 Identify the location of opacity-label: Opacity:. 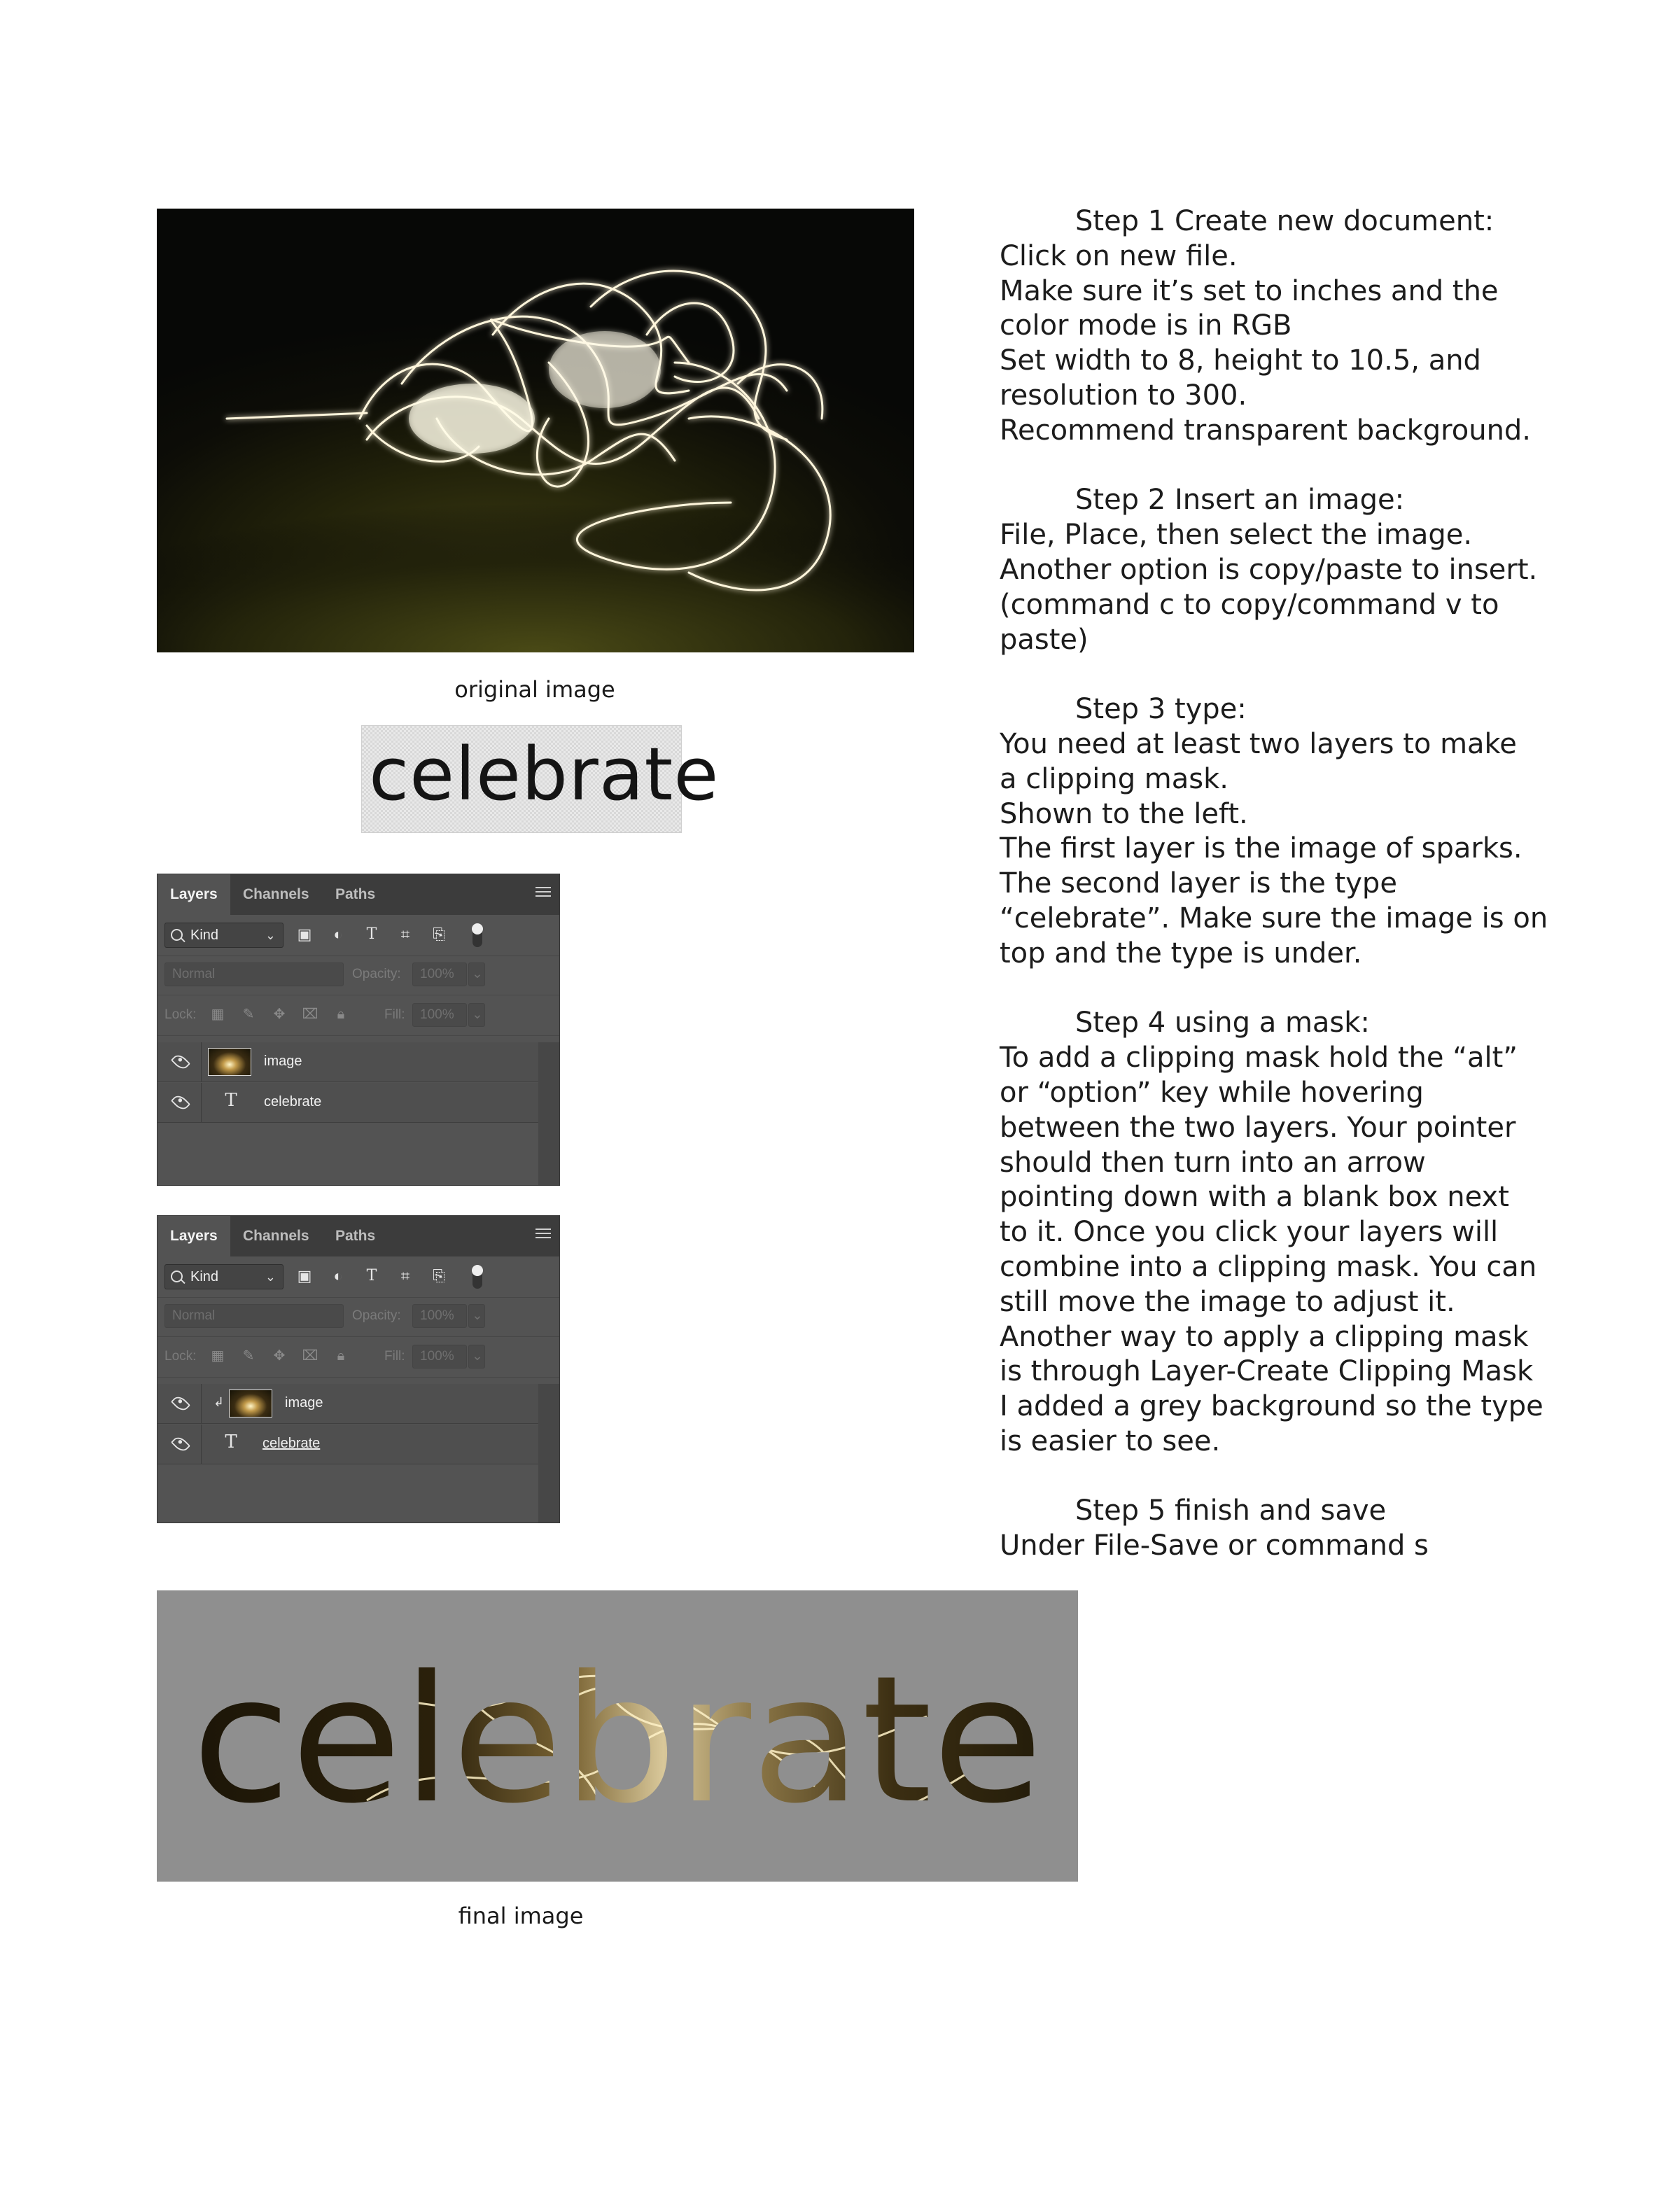
(376, 1315).